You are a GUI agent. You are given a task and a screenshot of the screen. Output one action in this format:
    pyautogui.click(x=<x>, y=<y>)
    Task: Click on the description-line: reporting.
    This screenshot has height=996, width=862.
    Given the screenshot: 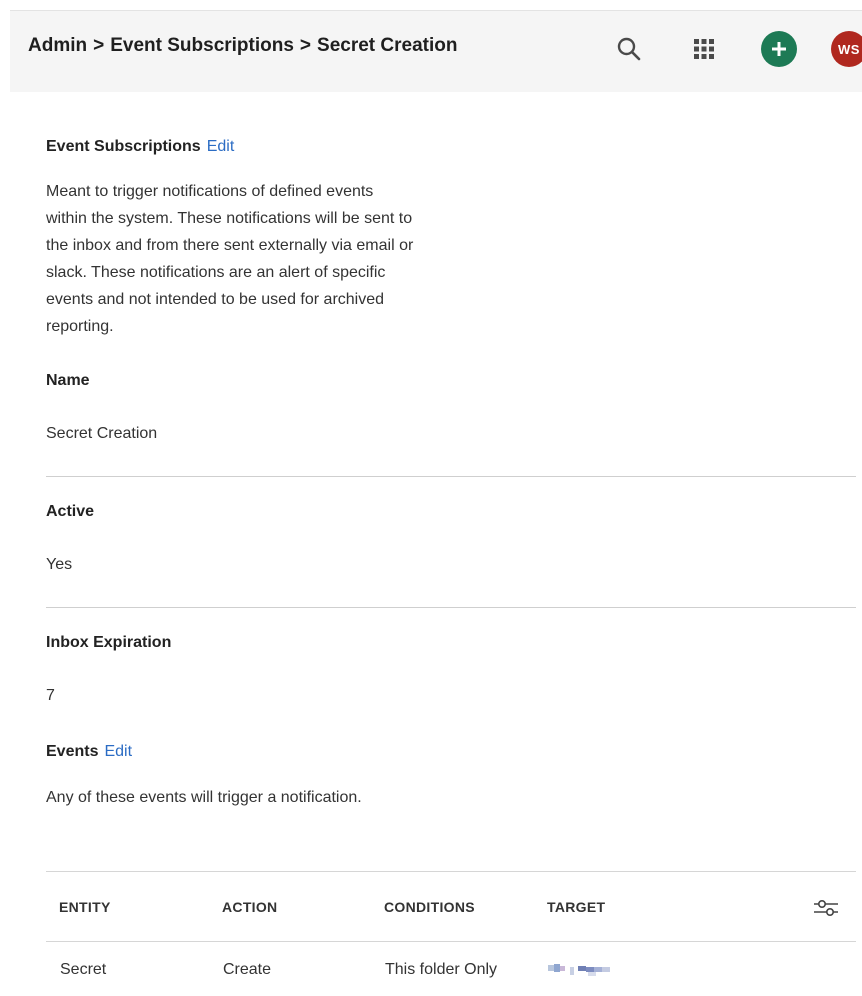 What is the action you would take?
    pyautogui.click(x=80, y=326)
    